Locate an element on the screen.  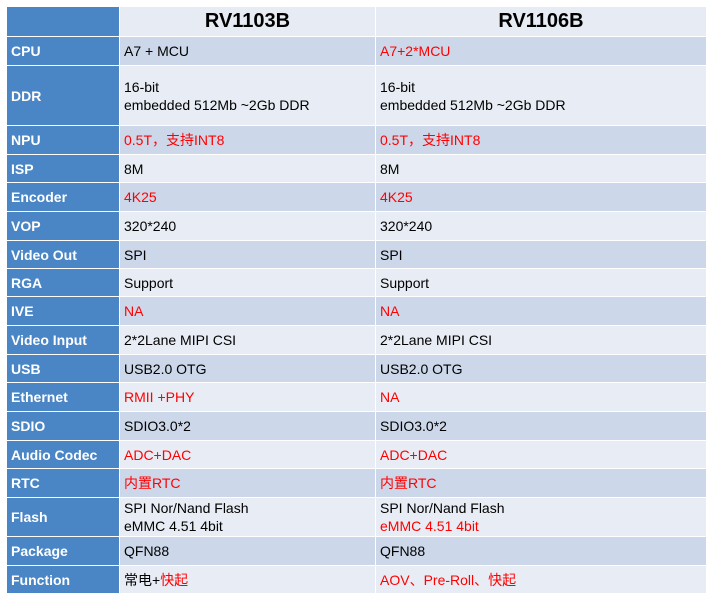
cell-rv1103b: Support is located at coordinates (247, 282).